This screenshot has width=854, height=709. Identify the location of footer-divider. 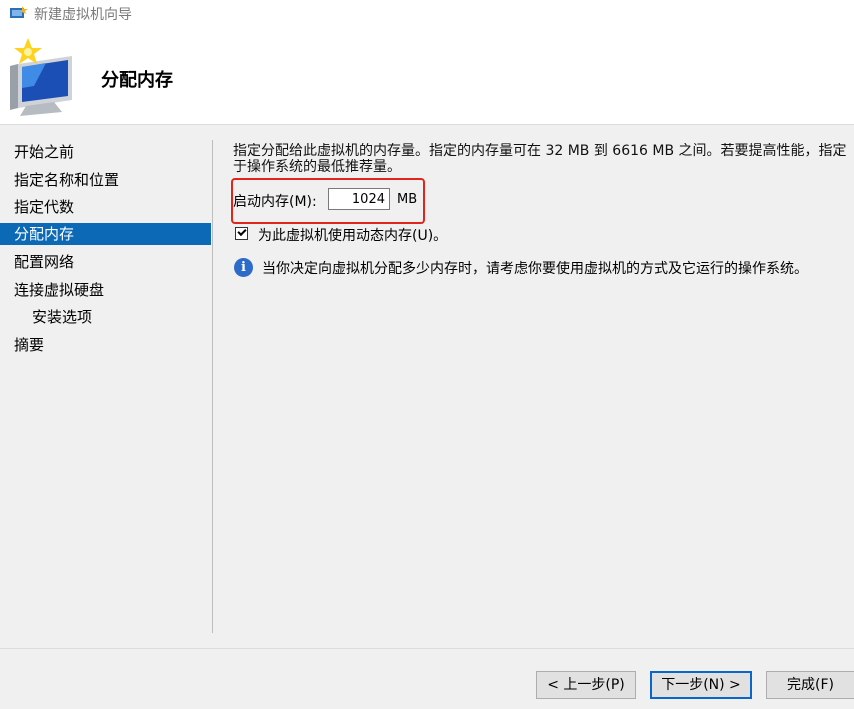
(427, 648).